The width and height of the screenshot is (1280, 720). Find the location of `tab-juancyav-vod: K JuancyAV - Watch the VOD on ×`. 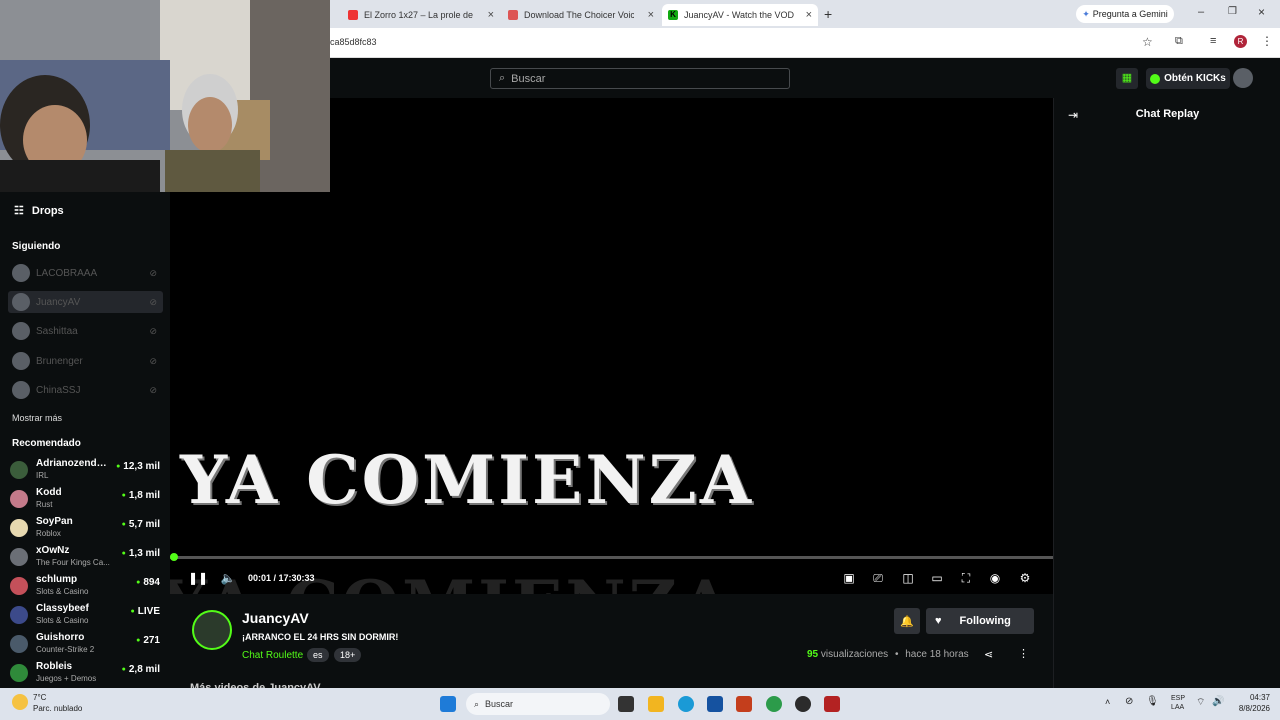

tab-juancyav-vod: K JuancyAV - Watch the VOD on × is located at coordinates (740, 15).